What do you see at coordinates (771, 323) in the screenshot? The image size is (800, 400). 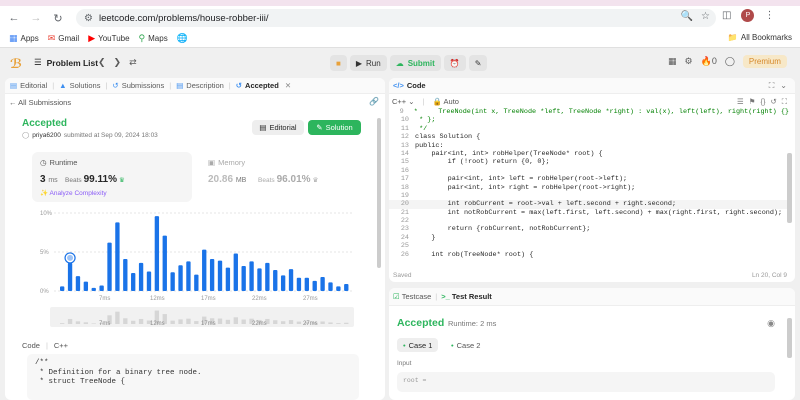 I see `eye-icon: ◉` at bounding box center [771, 323].